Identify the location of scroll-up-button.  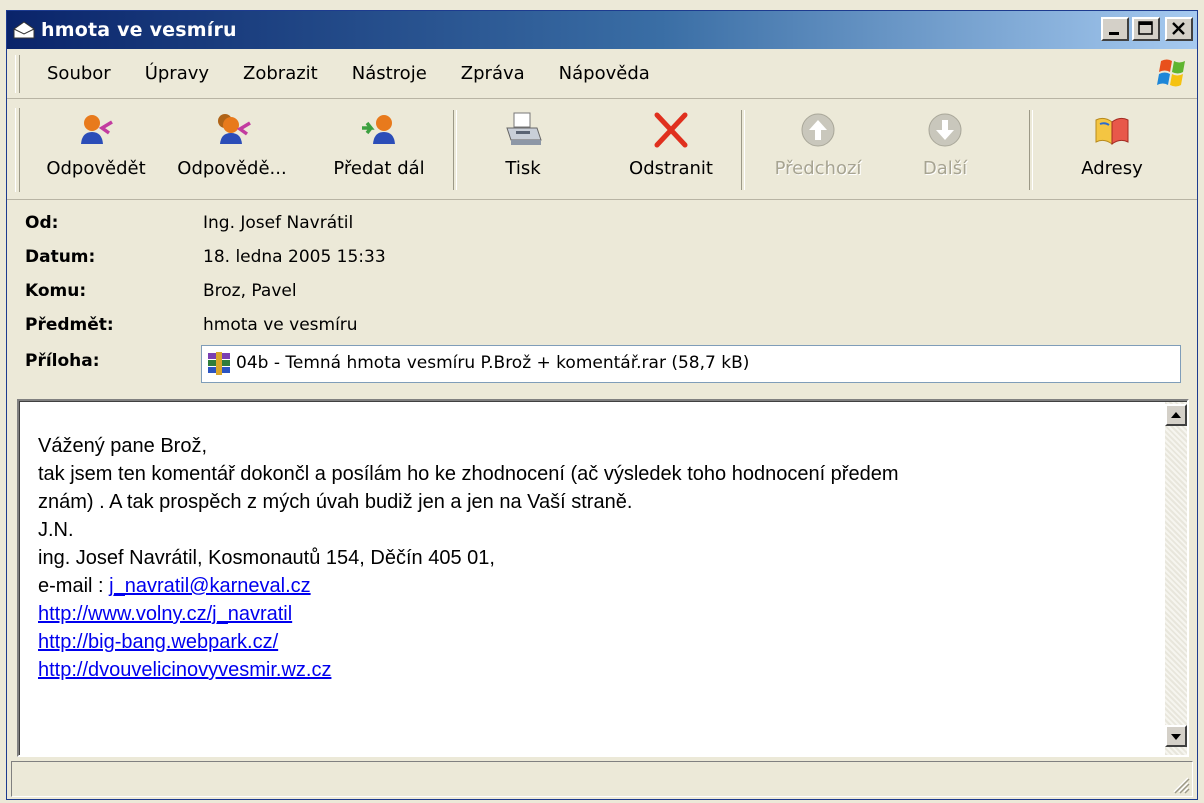
(1176, 415).